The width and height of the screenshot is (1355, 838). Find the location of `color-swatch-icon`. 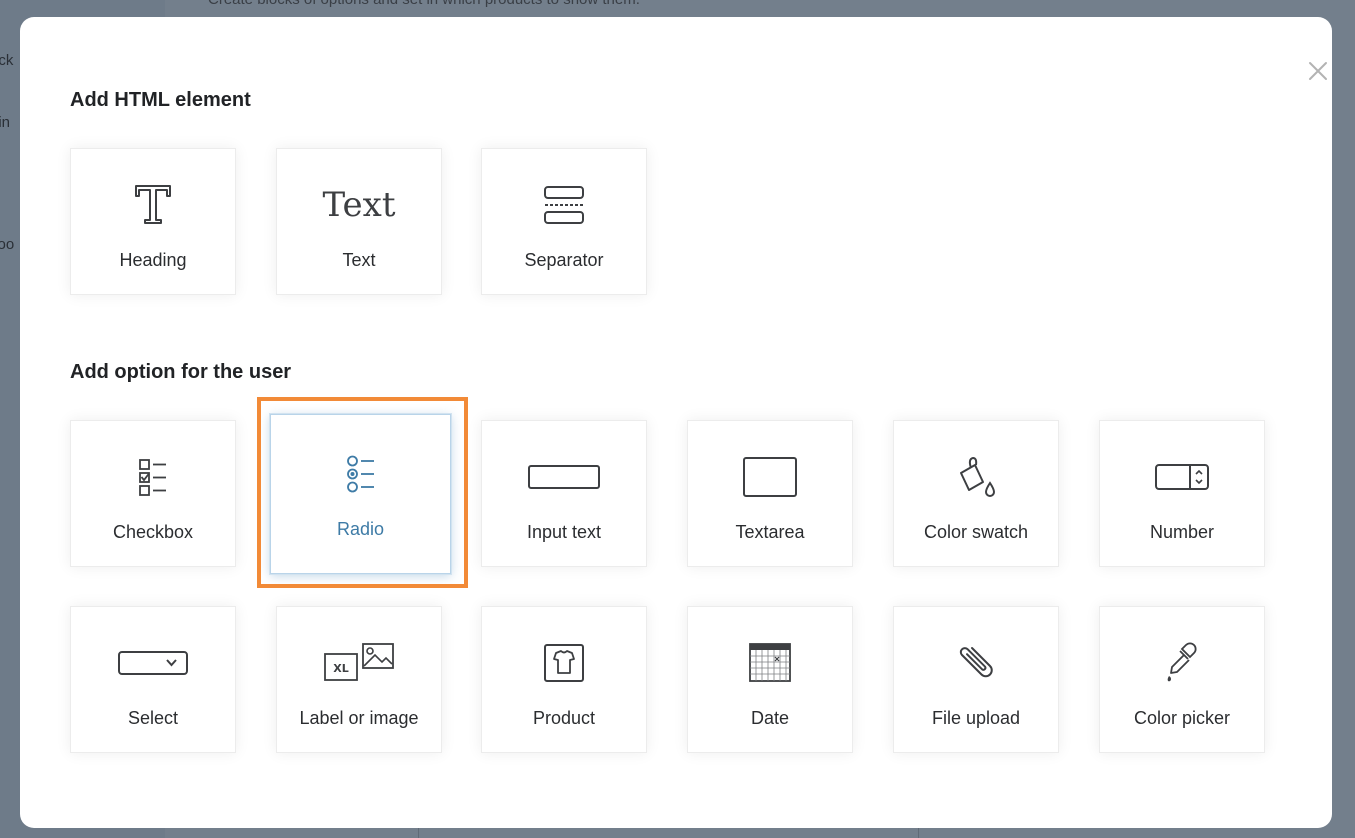

color-swatch-icon is located at coordinates (976, 477).